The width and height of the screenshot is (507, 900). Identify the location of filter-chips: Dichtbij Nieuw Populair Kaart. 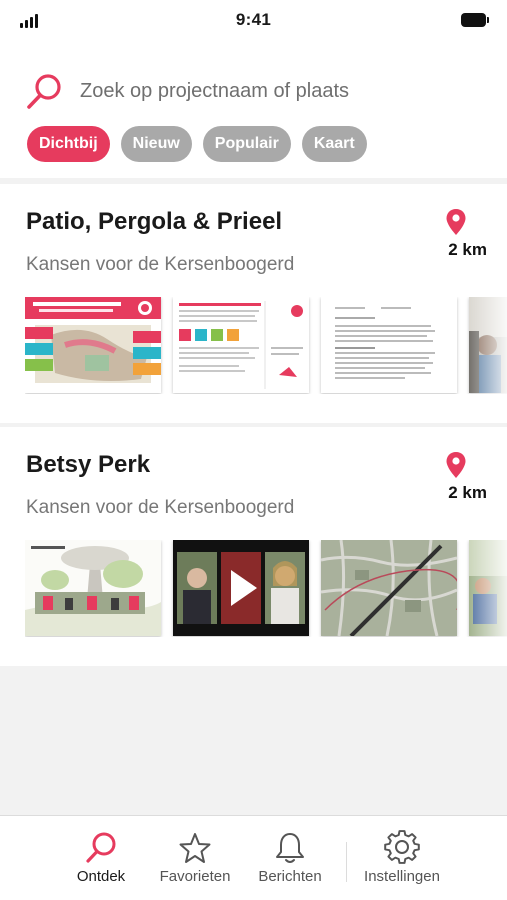
(197, 144).